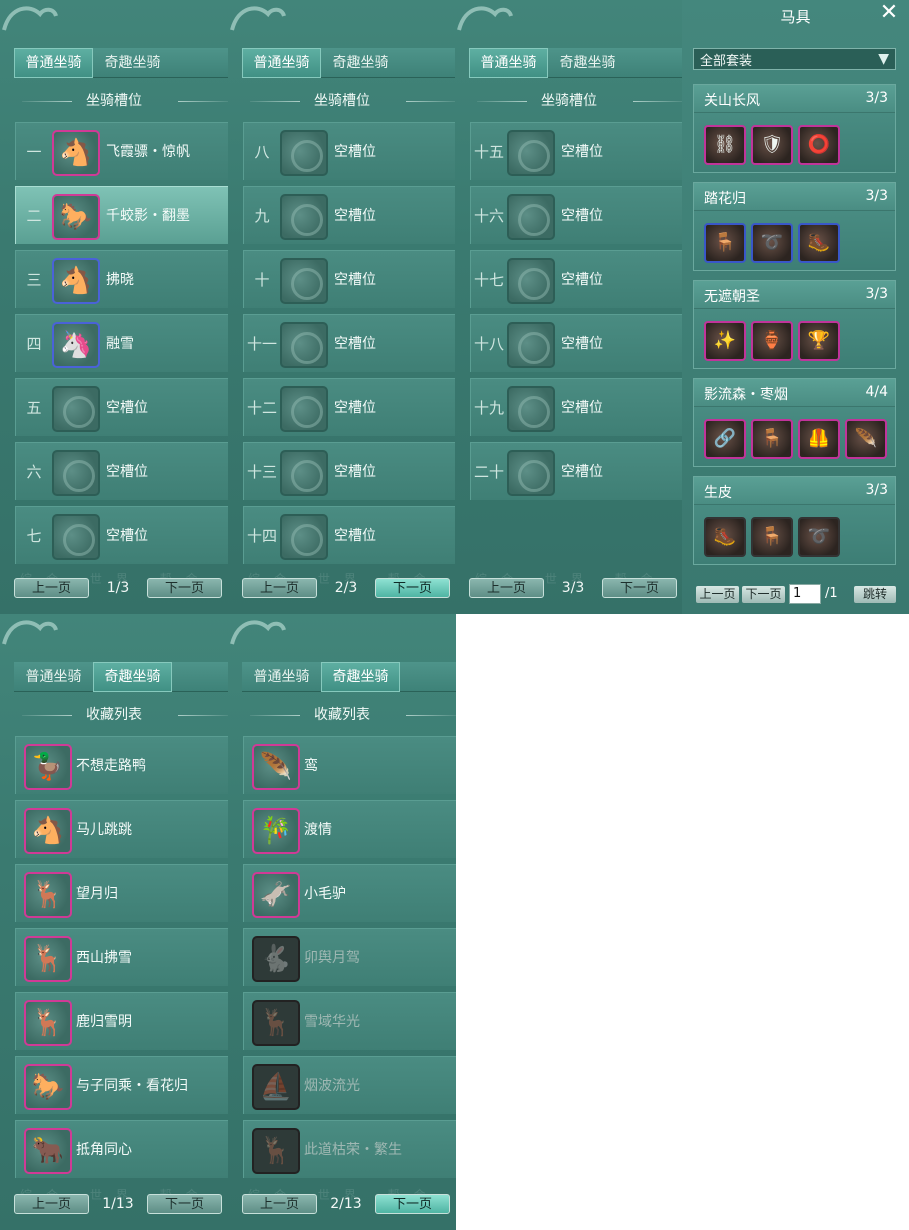 The width and height of the screenshot is (909, 1230). Describe the element at coordinates (576, 151) in the screenshot. I see `mount-slot-row: 十五 空槽位` at that location.